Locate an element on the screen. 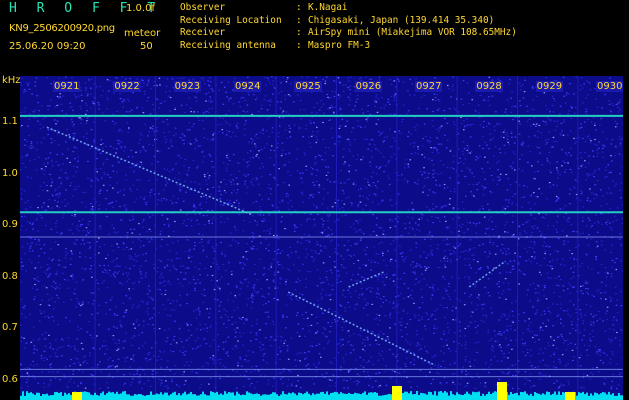 This screenshot has height=400, width=629. time-tick-label: 0927 is located at coordinates (429, 86).